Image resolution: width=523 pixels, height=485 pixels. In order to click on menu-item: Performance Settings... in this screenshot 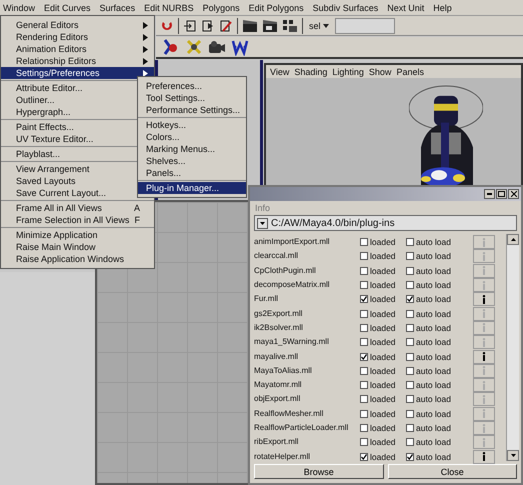, I will do `click(192, 110)`.